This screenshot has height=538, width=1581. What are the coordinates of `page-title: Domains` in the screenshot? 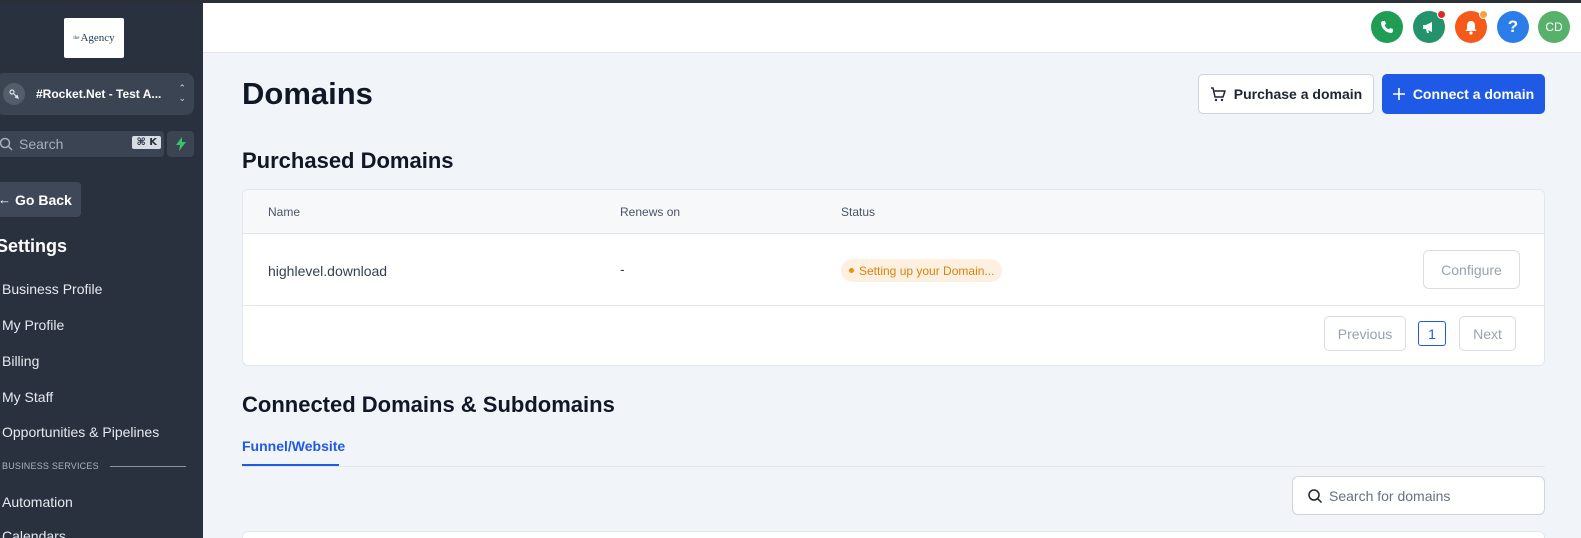 It's located at (307, 93).